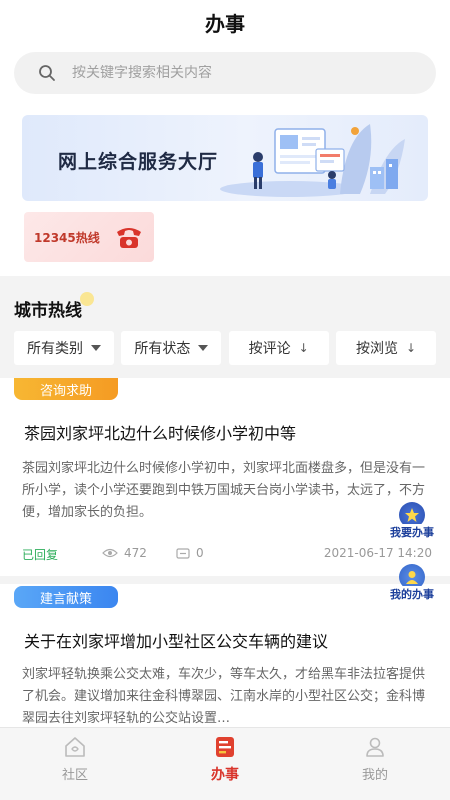 The image size is (450, 800). I want to click on i-want-to-apply-button: 我要办事, so click(412, 524).